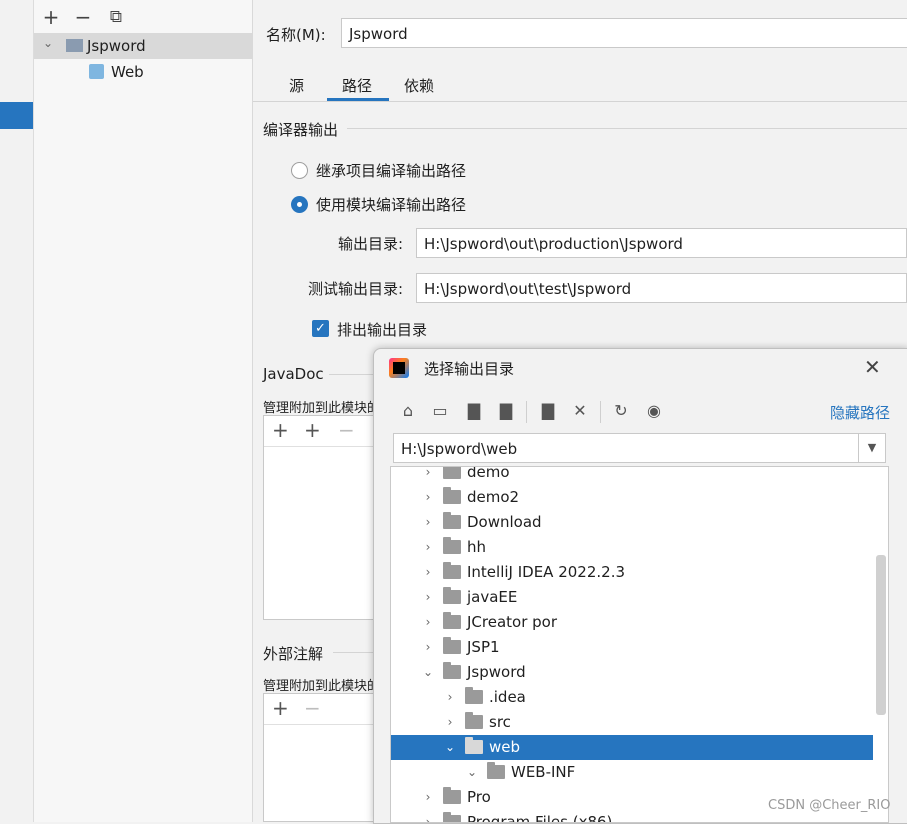  Describe the element at coordinates (505, 747) in the screenshot. I see `tree-row-label: web` at that location.